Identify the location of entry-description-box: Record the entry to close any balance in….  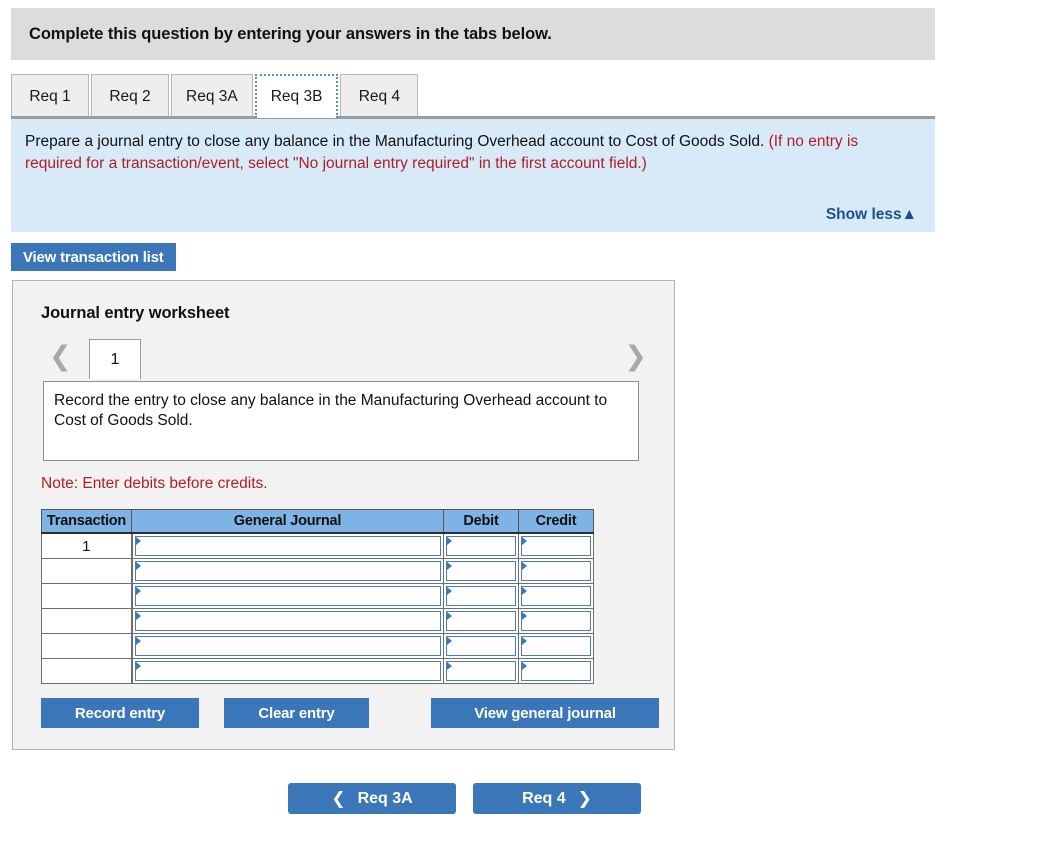
(341, 421).